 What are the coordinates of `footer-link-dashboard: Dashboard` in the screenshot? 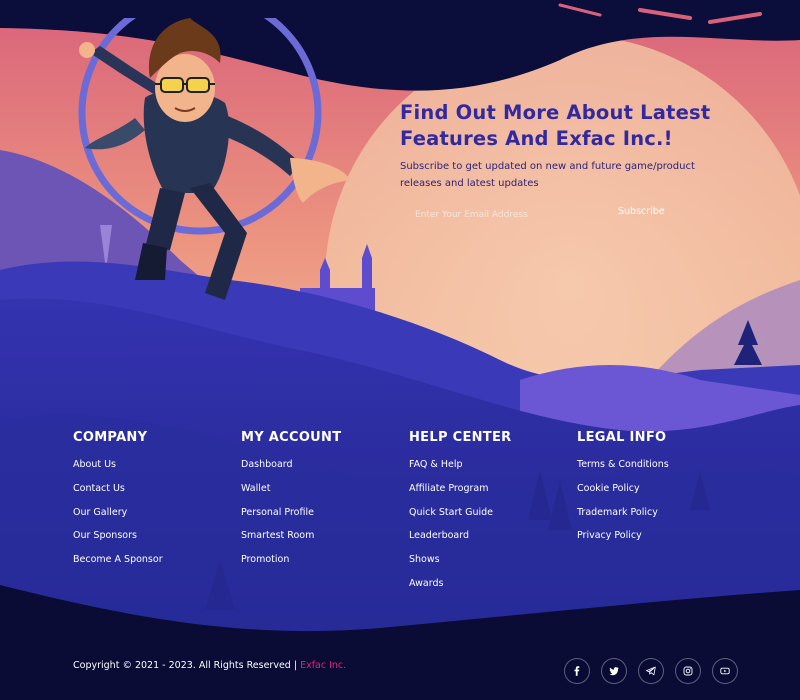 It's located at (267, 464).